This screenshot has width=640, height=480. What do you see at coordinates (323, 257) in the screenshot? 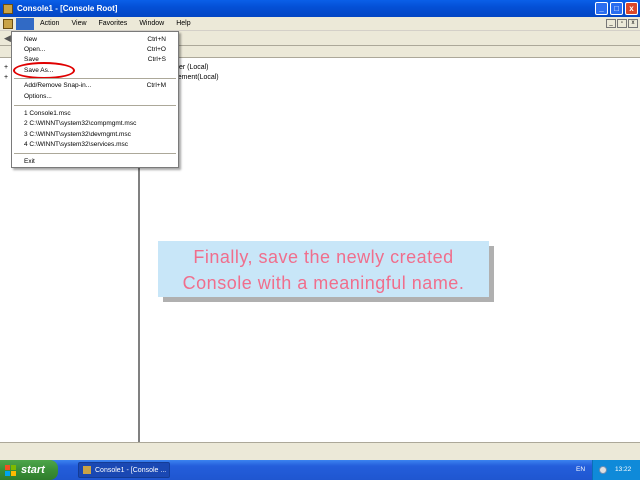
I see `caption-line-1: Finally, save the newly created` at bounding box center [323, 257].